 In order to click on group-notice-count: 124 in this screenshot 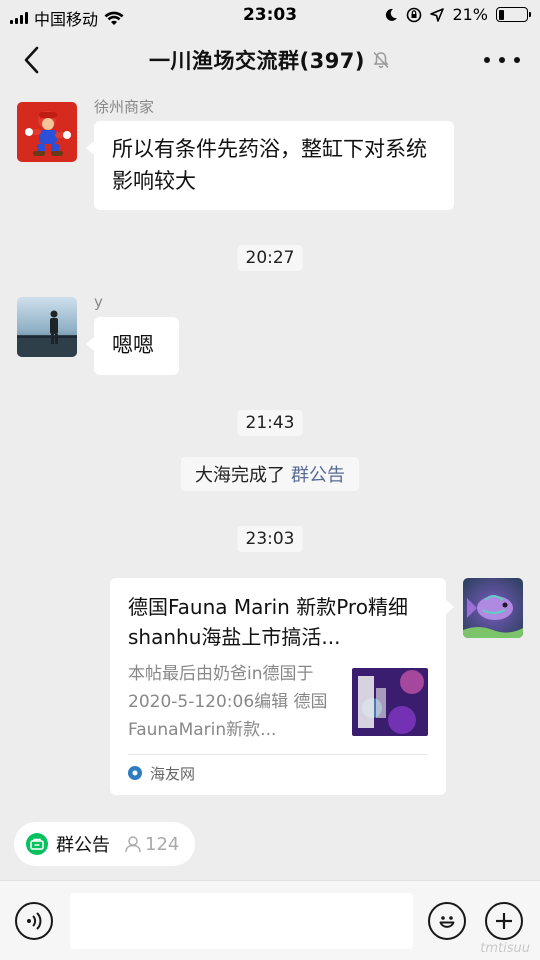, I will do `click(151, 844)`.